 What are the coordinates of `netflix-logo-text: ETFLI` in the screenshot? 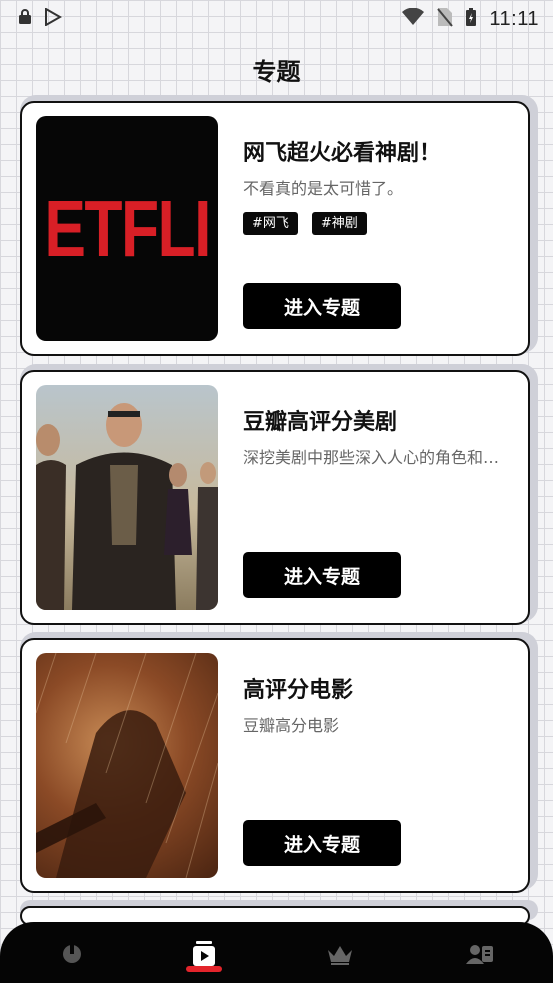 It's located at (127, 228).